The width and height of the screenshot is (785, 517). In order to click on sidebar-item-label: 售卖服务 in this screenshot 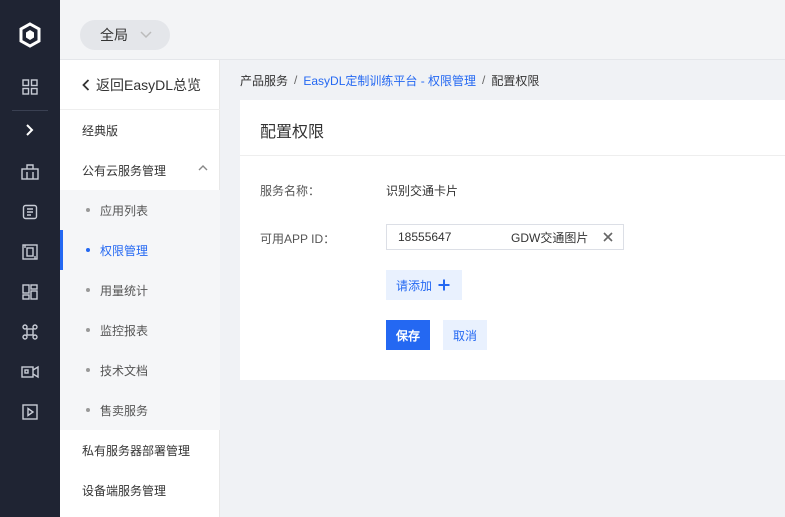, I will do `click(124, 410)`.